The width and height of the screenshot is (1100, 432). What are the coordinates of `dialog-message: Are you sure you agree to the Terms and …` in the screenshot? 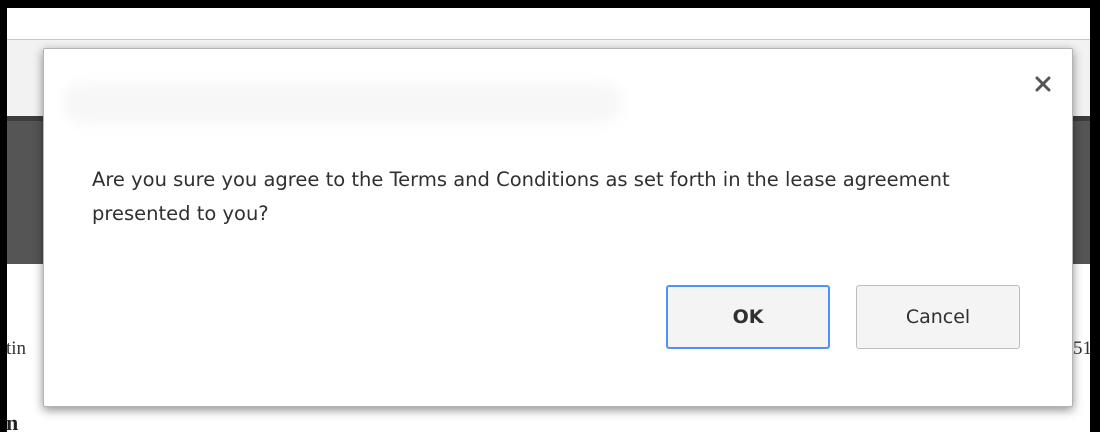 It's located at (521, 196).